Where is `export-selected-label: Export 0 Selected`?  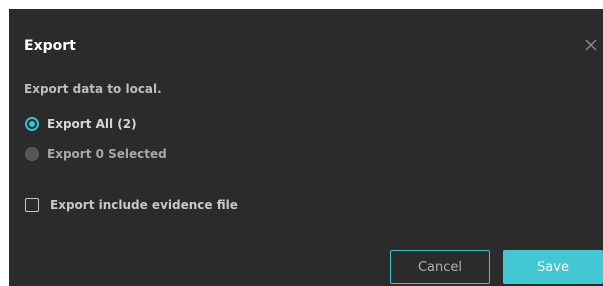 export-selected-label: Export 0 Selected is located at coordinates (107, 154).